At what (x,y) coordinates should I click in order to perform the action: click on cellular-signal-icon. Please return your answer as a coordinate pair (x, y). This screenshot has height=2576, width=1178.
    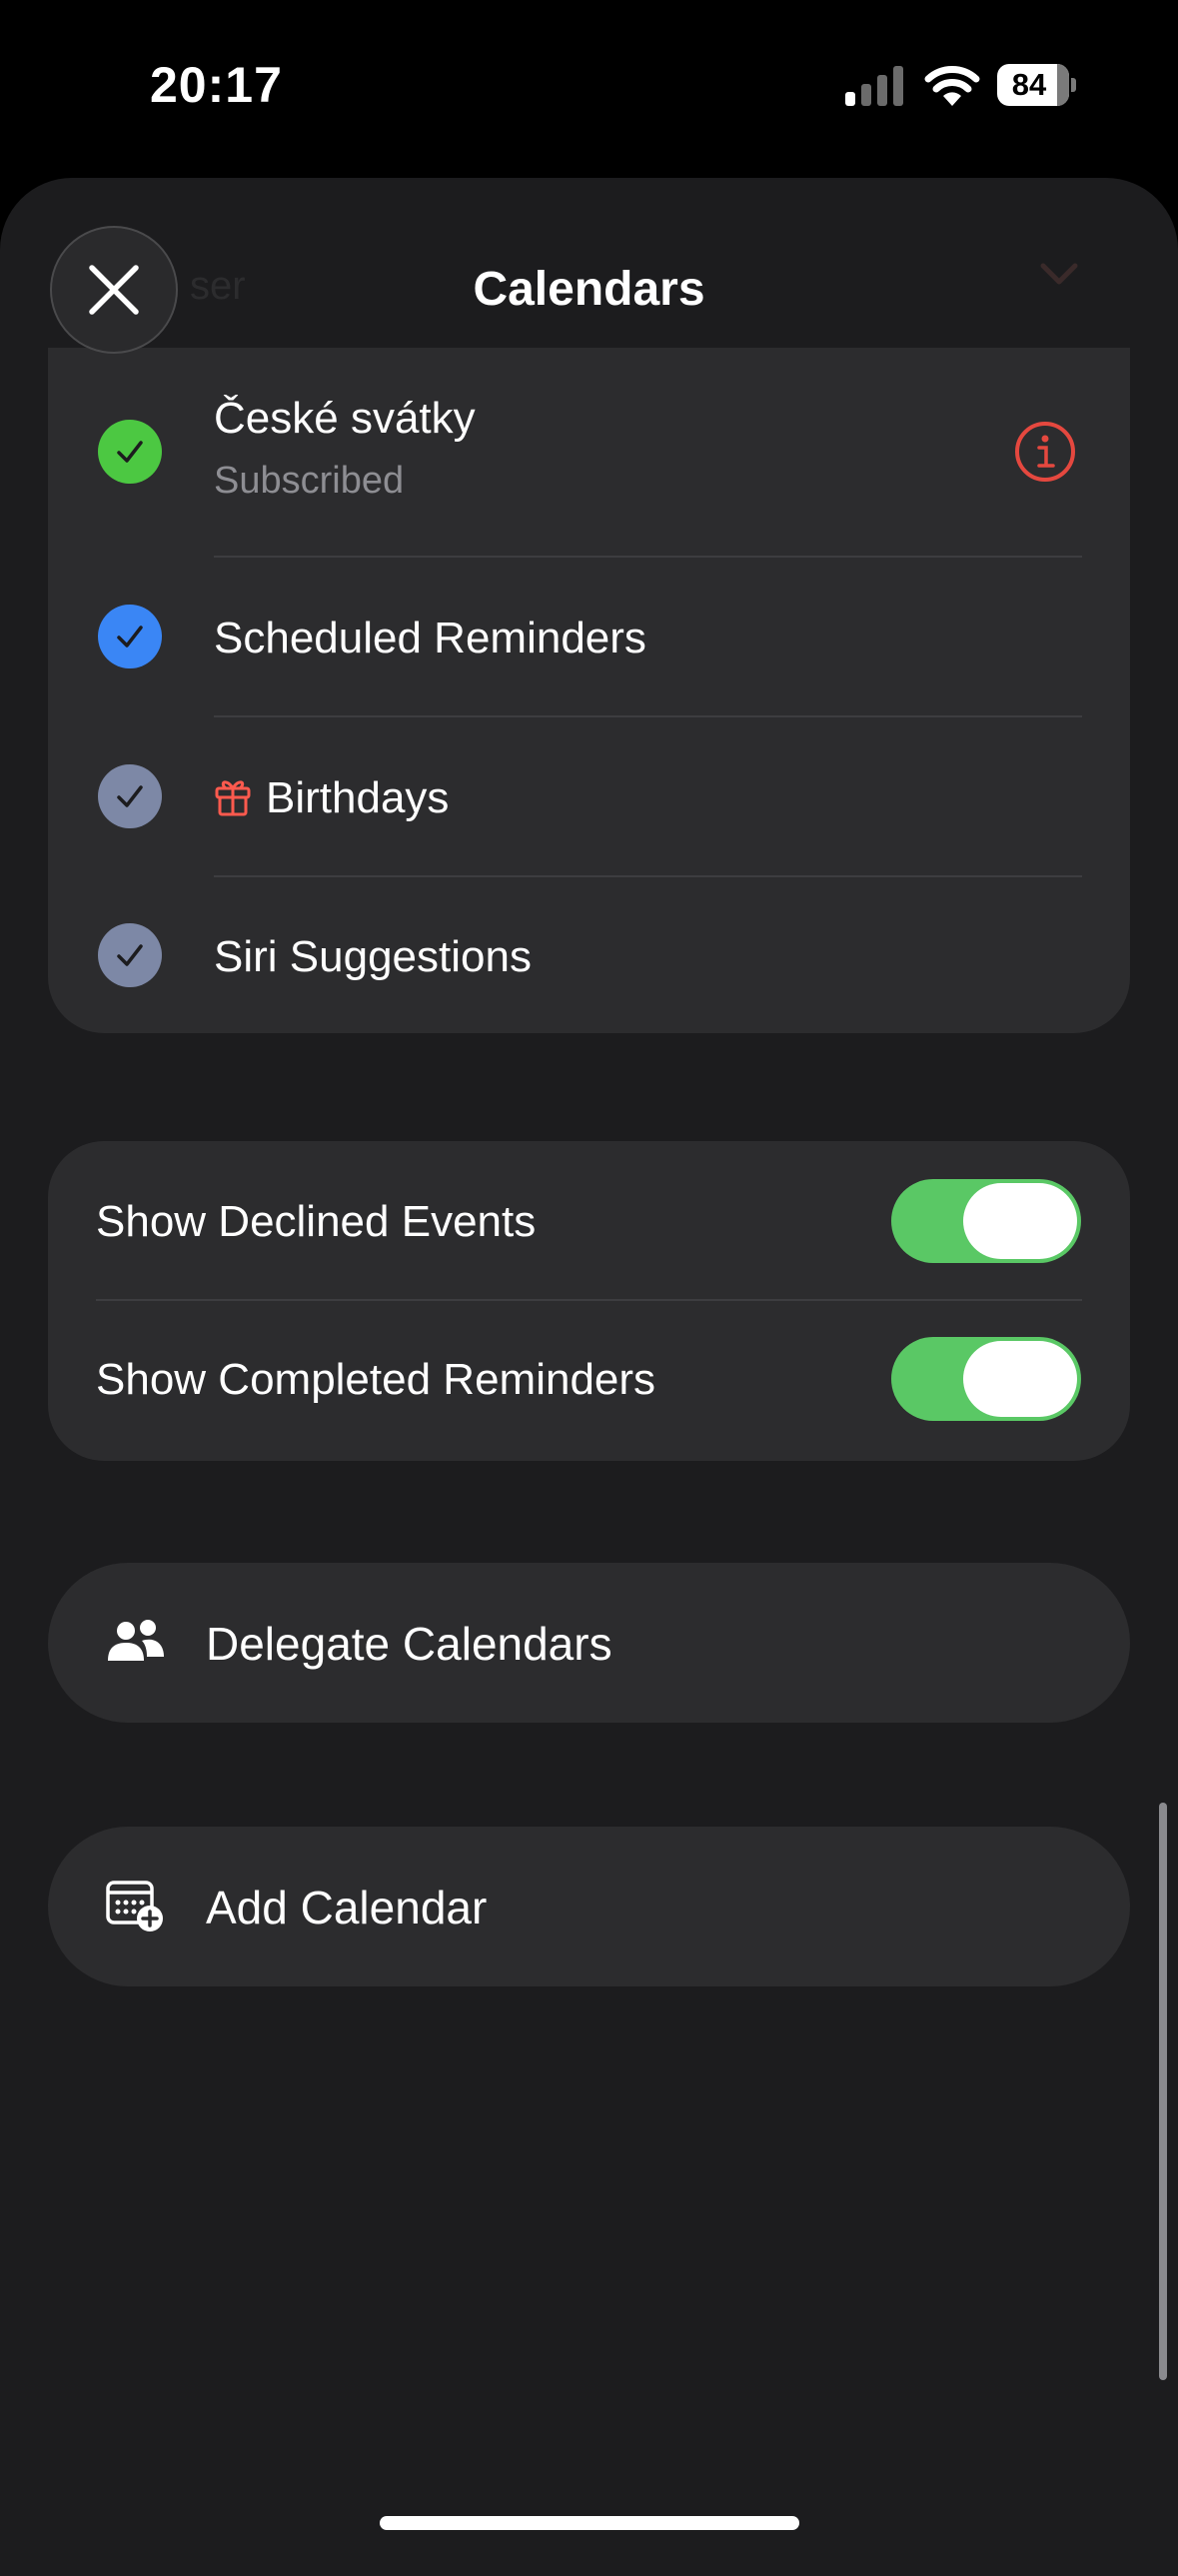
    Looking at the image, I should click on (874, 86).